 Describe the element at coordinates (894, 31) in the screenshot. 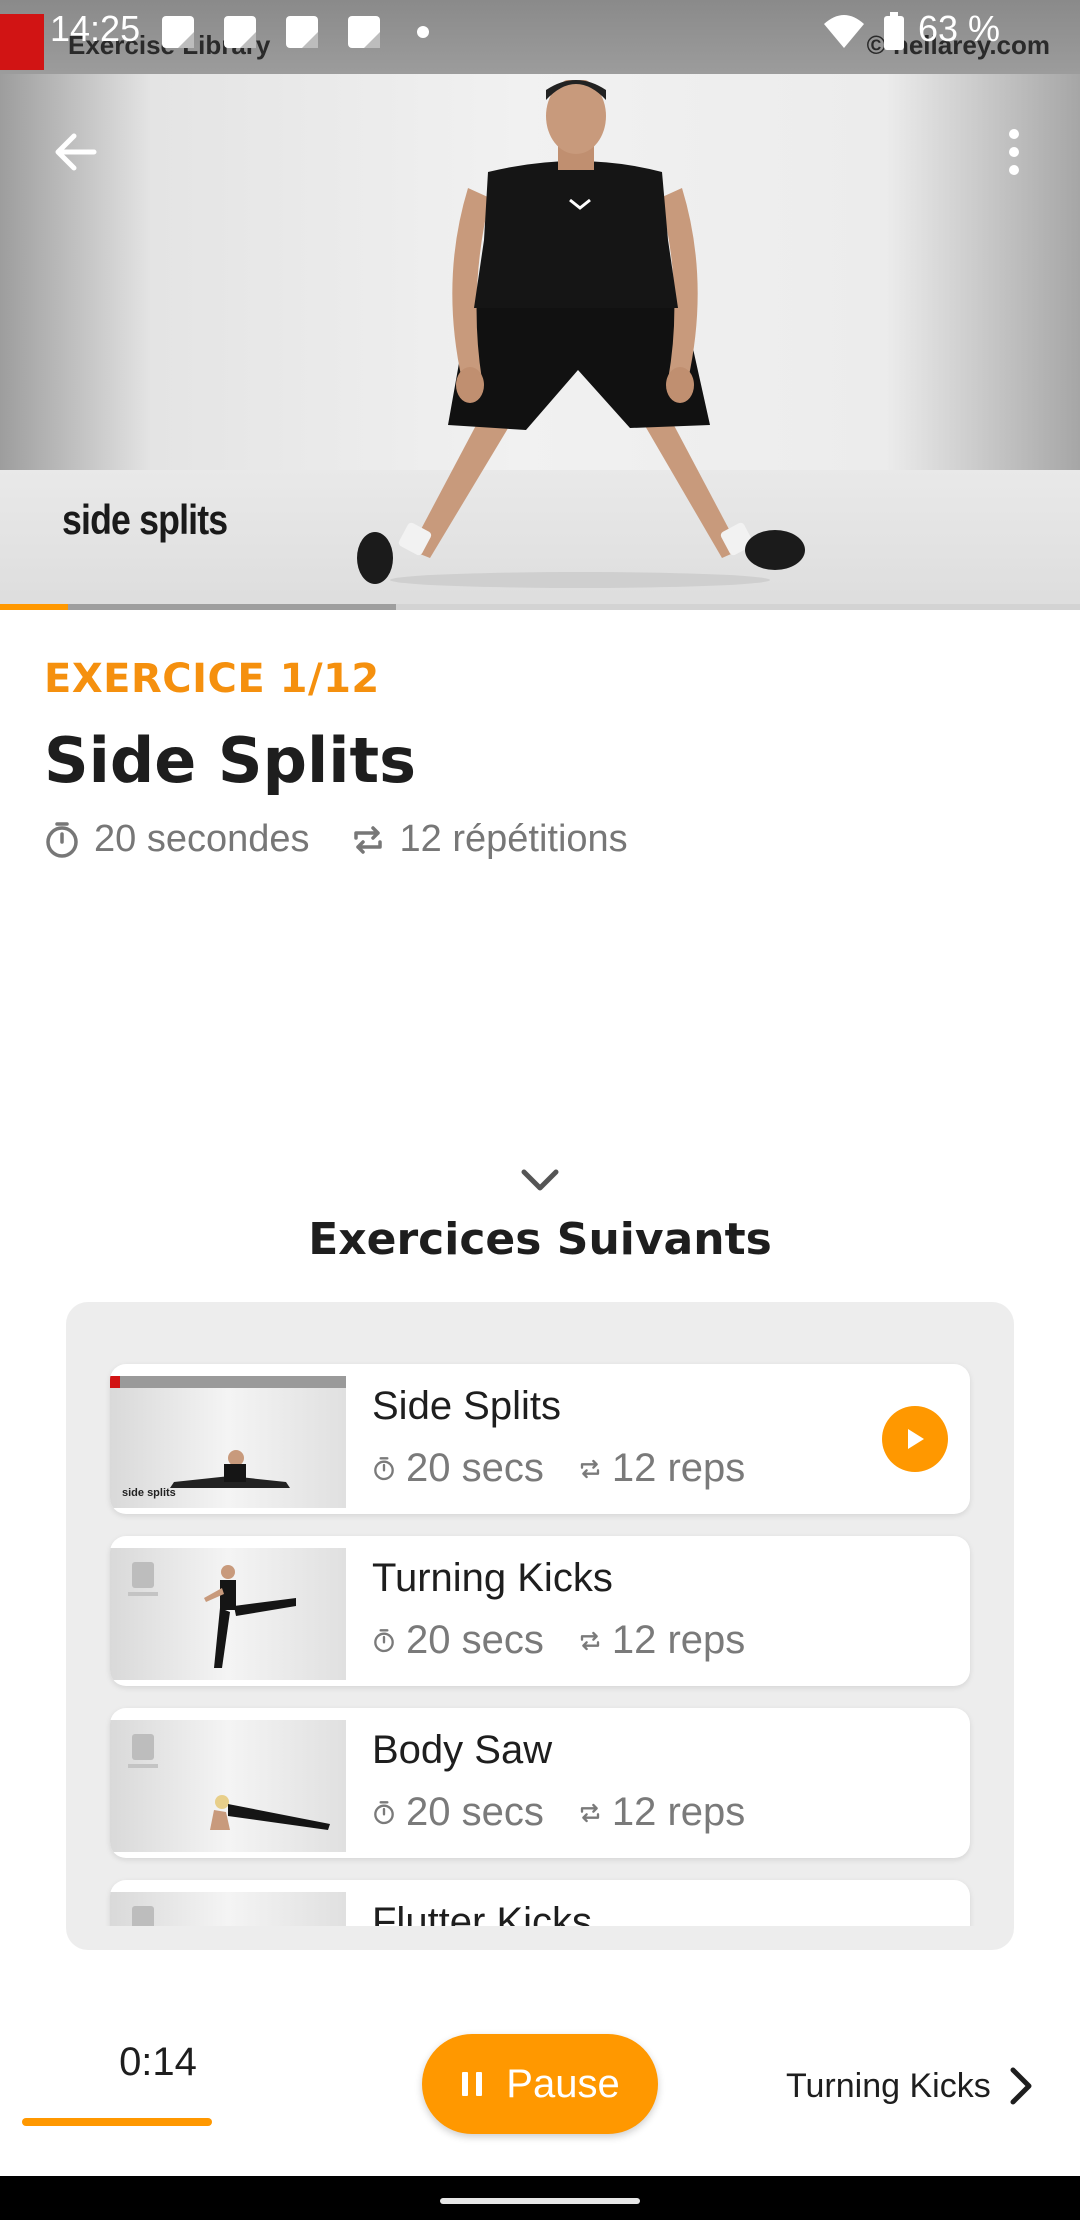

I see `battery-icon` at that location.